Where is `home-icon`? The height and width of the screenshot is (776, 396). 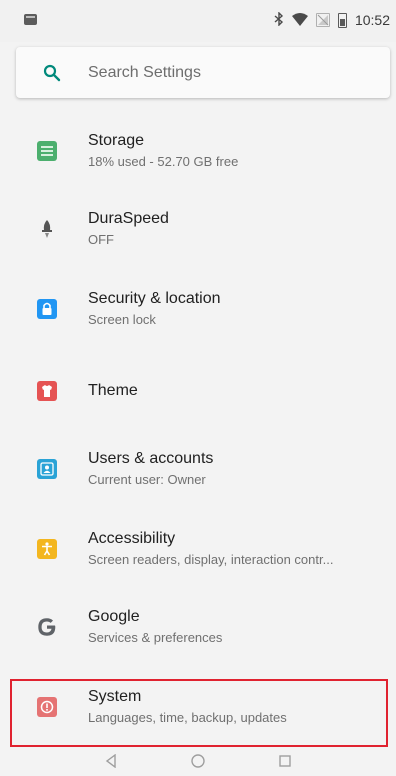 home-icon is located at coordinates (198, 763).